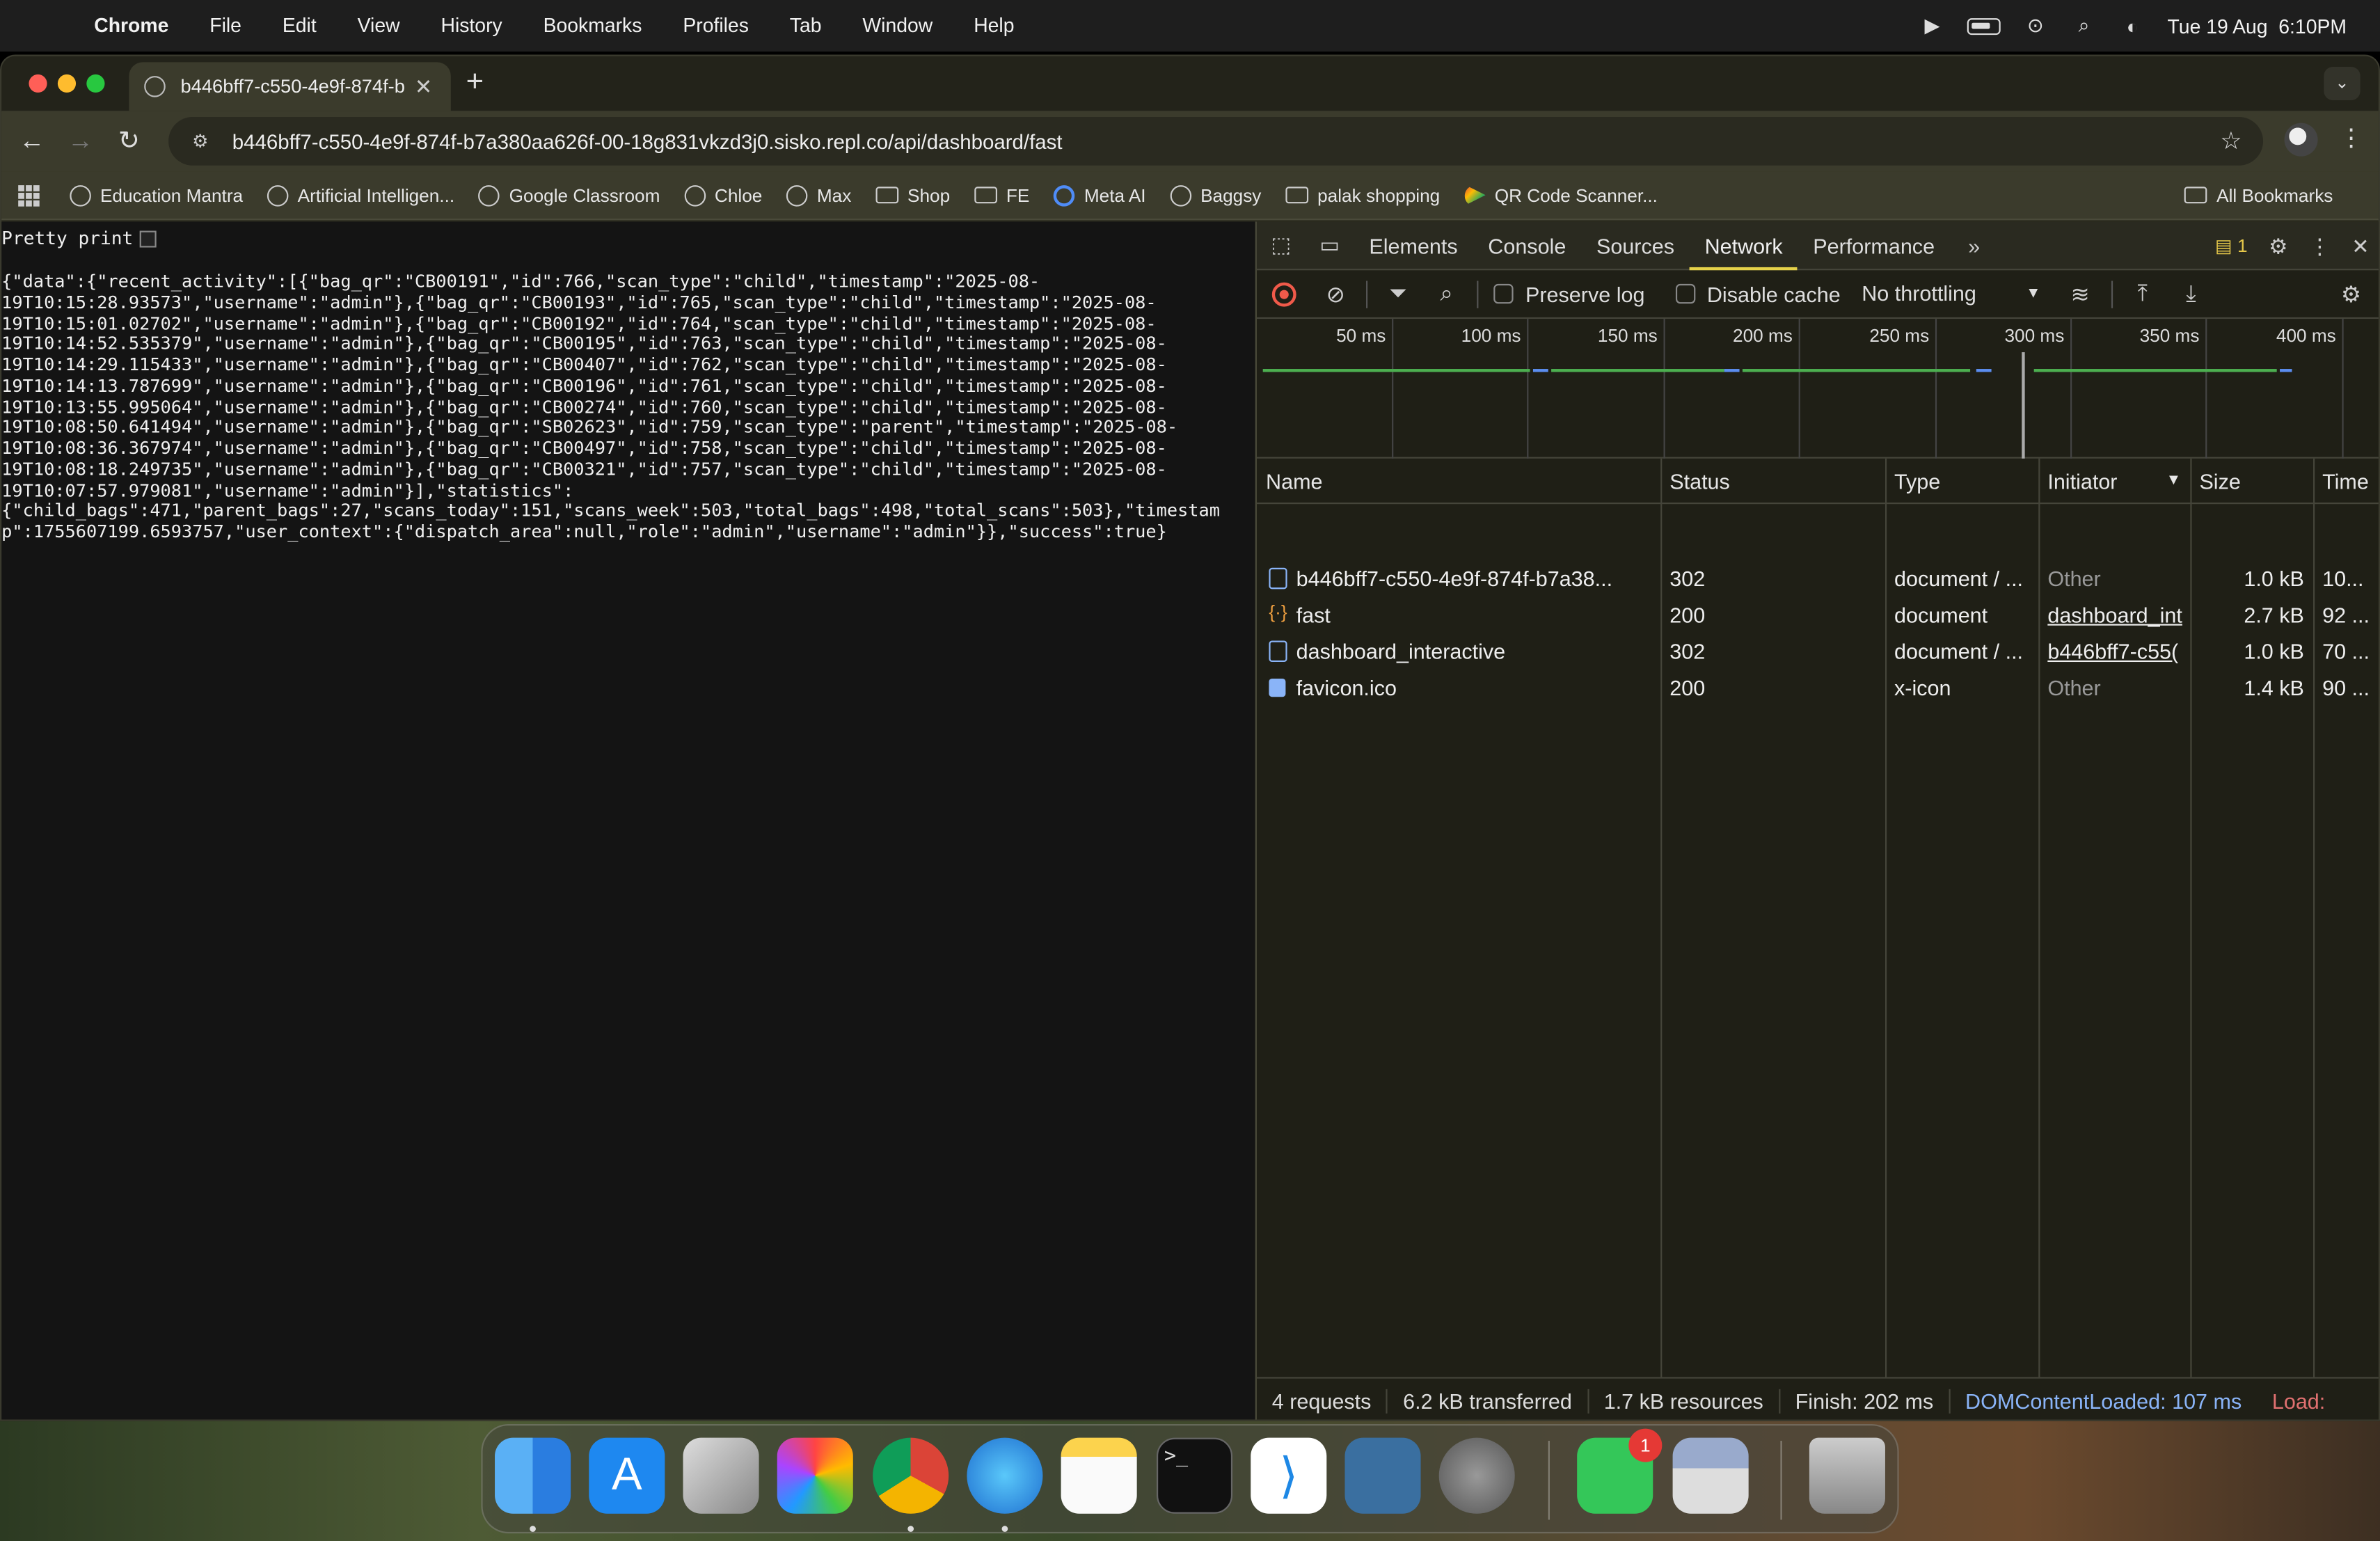 The width and height of the screenshot is (2380, 1541). I want to click on apps-grid-icon, so click(29, 195).